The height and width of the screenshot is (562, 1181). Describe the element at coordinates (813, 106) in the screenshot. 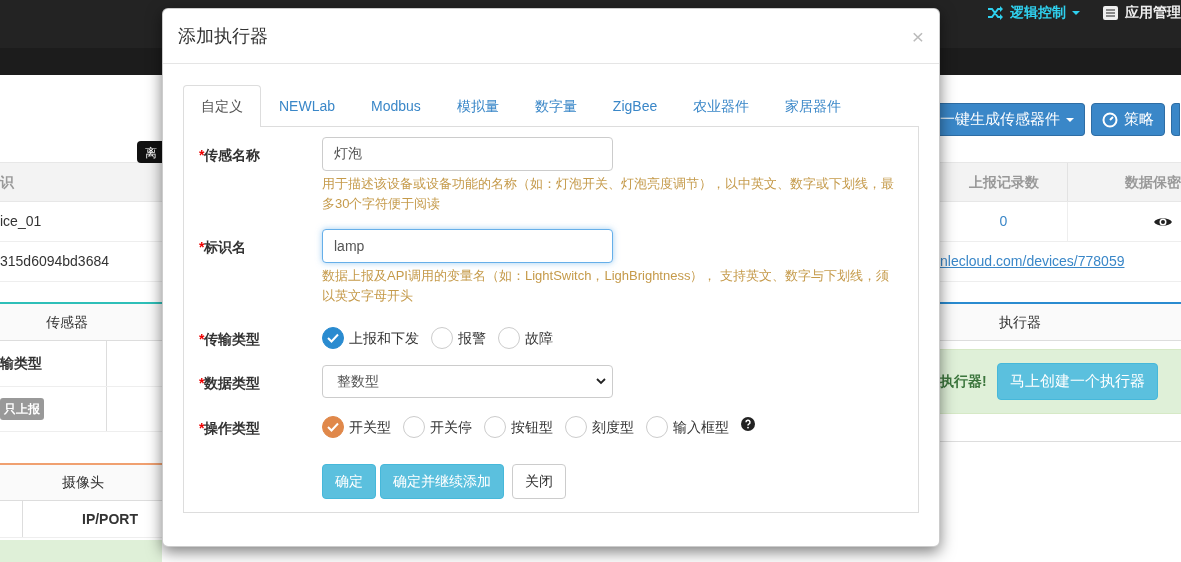

I see `tab: 家居器件` at that location.